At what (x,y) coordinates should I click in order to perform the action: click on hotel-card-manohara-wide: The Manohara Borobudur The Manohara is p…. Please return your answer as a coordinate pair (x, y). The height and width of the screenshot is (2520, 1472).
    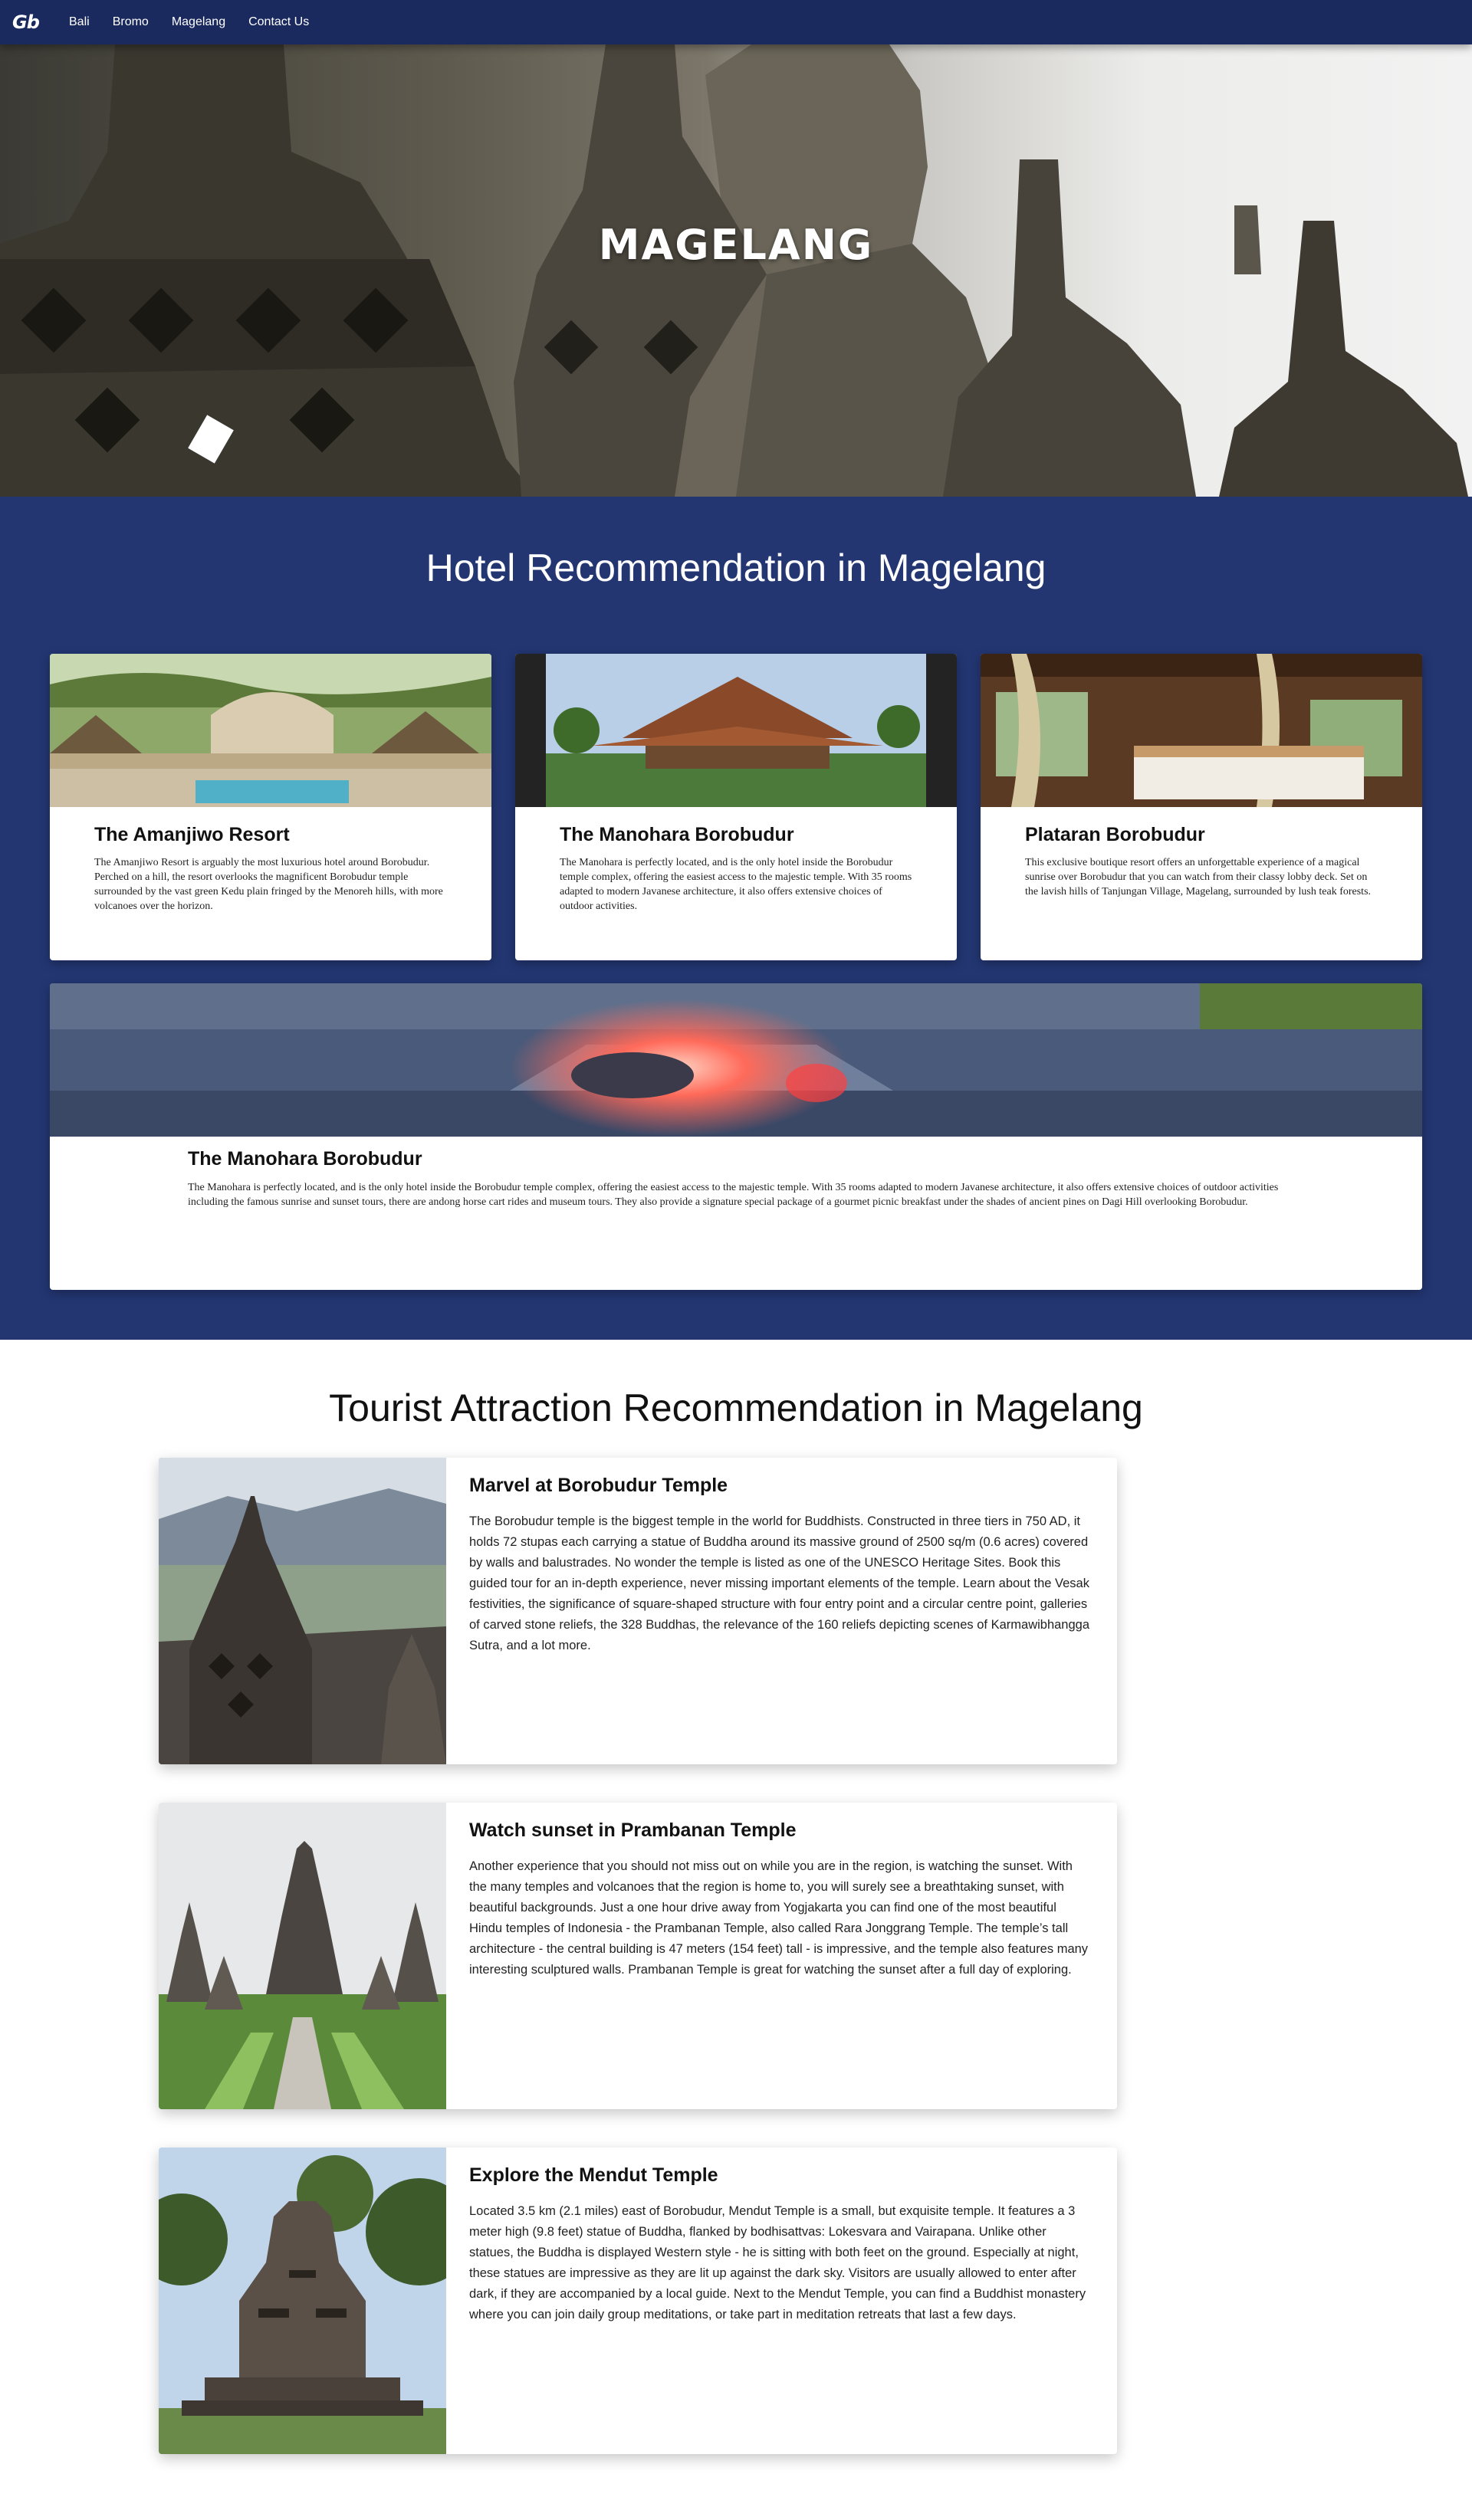
    Looking at the image, I should click on (736, 1136).